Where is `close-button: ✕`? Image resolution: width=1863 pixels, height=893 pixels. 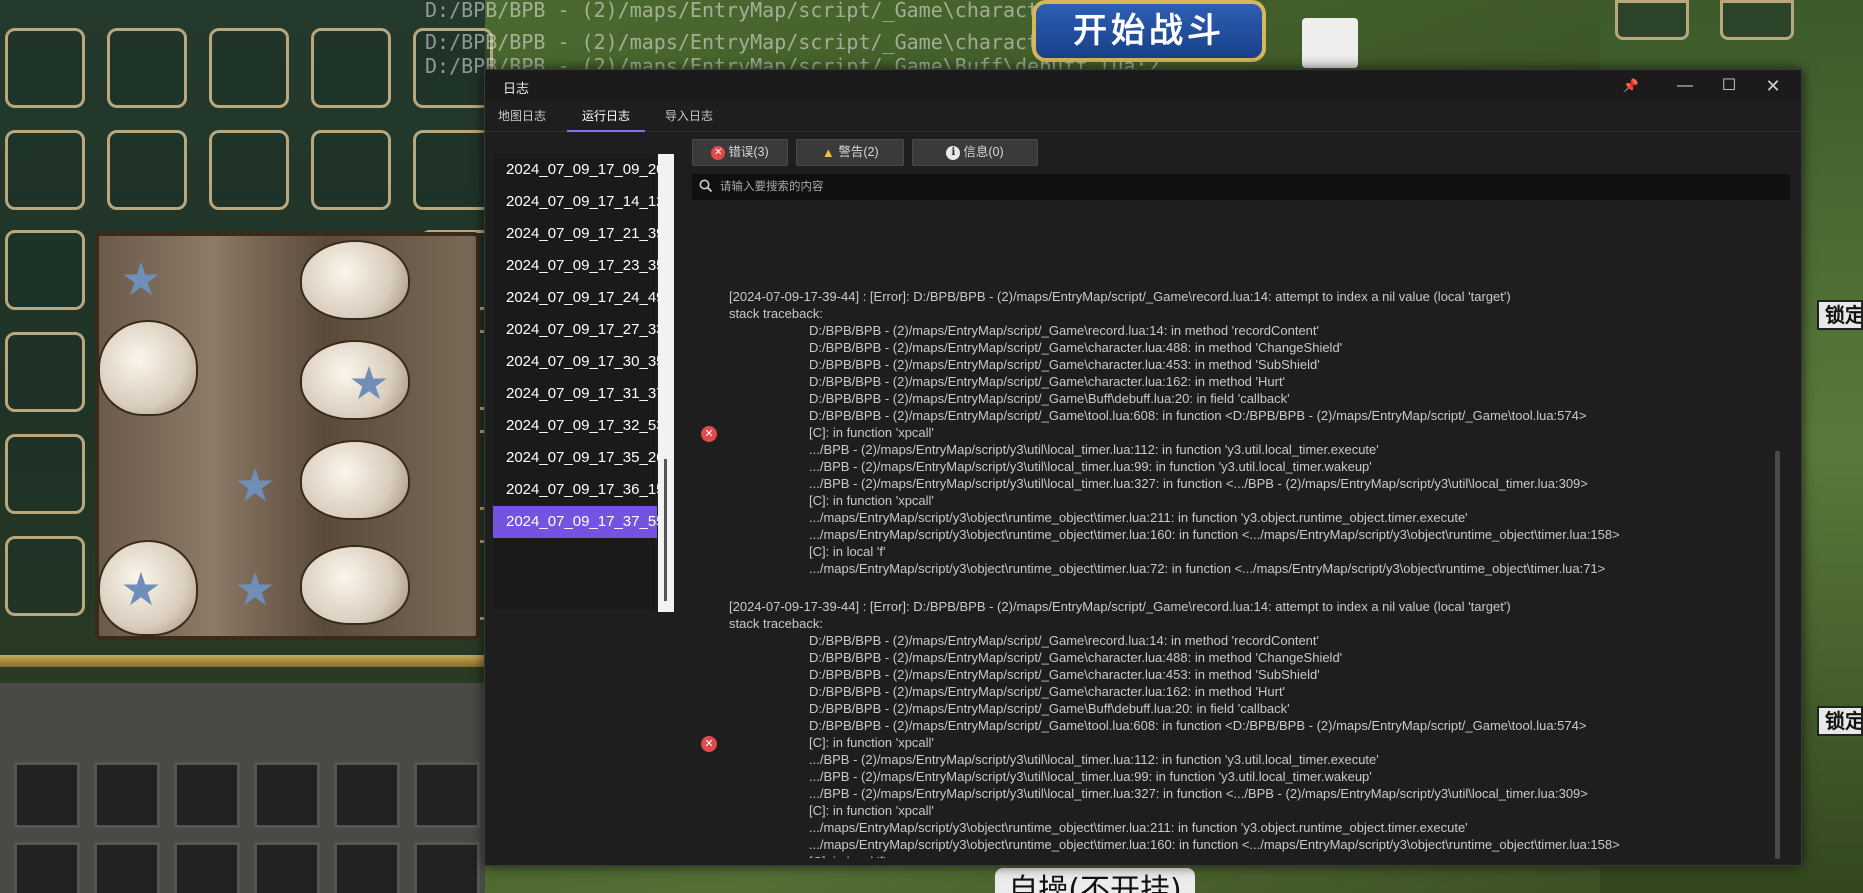 close-button: ✕ is located at coordinates (1773, 86).